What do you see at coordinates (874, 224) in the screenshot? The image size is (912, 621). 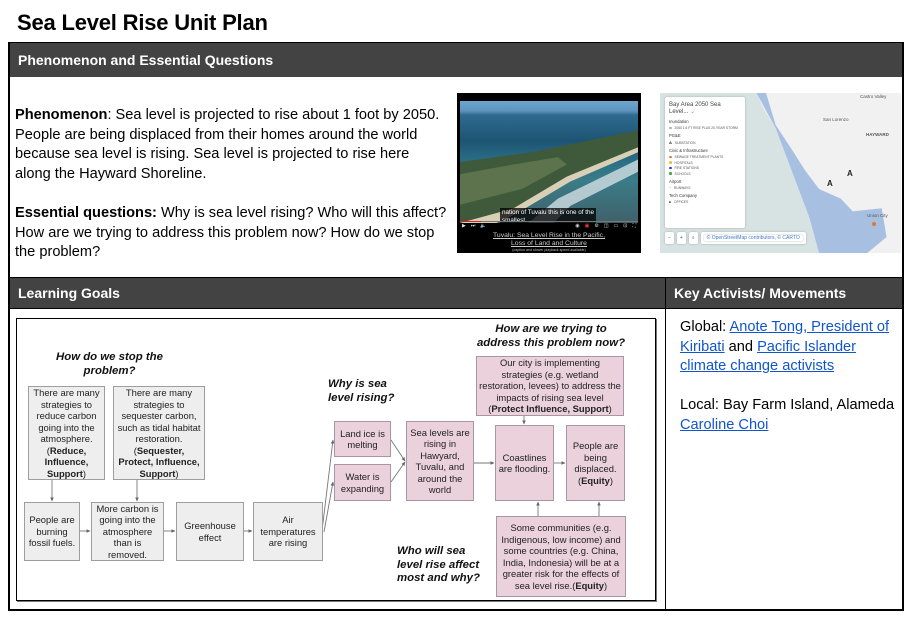 I see `sewage-plant-marker` at bounding box center [874, 224].